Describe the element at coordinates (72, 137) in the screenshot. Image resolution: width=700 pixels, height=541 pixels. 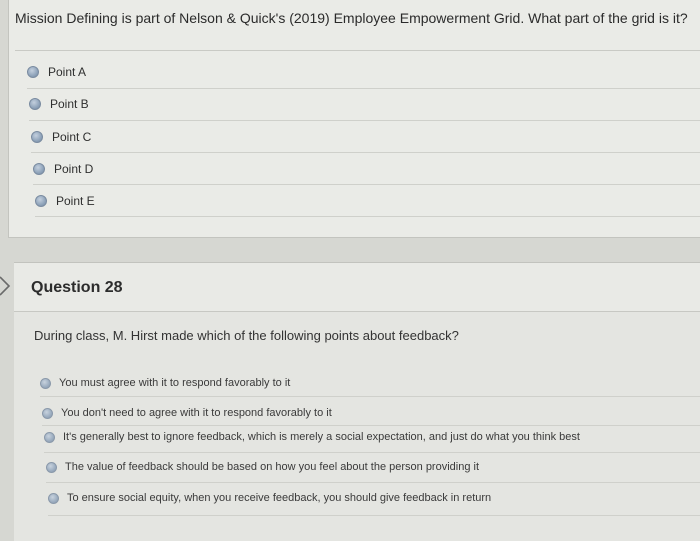
I see `option-label: Point C` at that location.